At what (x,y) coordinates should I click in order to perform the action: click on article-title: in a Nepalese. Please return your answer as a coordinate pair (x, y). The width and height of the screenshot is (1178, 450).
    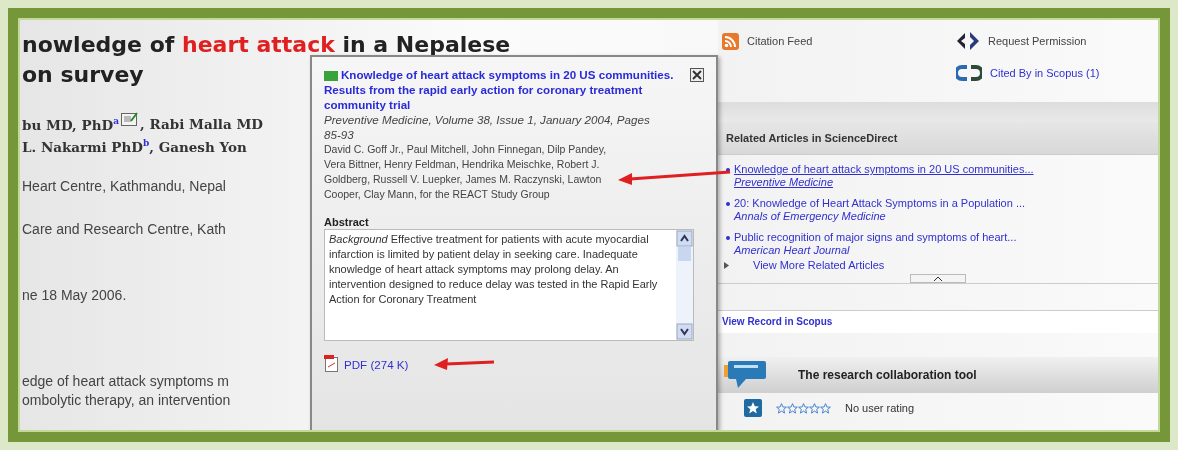
    Looking at the image, I should click on (426, 44).